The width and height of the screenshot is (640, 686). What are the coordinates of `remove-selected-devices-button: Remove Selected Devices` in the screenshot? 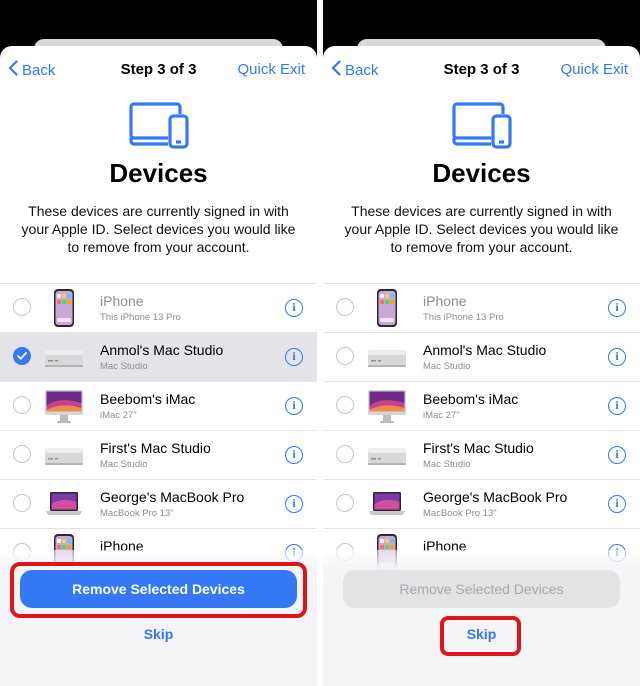 It's located at (481, 589).